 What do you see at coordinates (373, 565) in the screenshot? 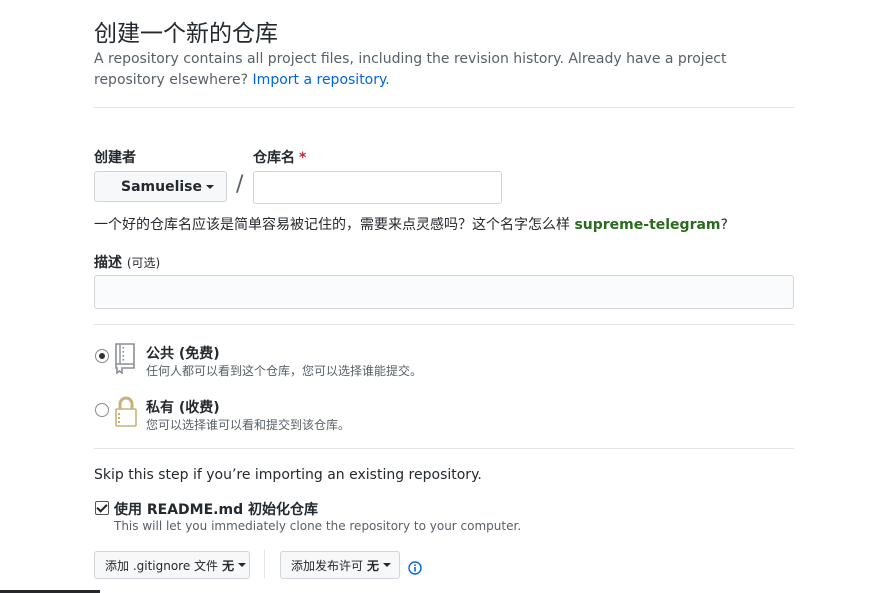
I see `license-value: 无` at bounding box center [373, 565].